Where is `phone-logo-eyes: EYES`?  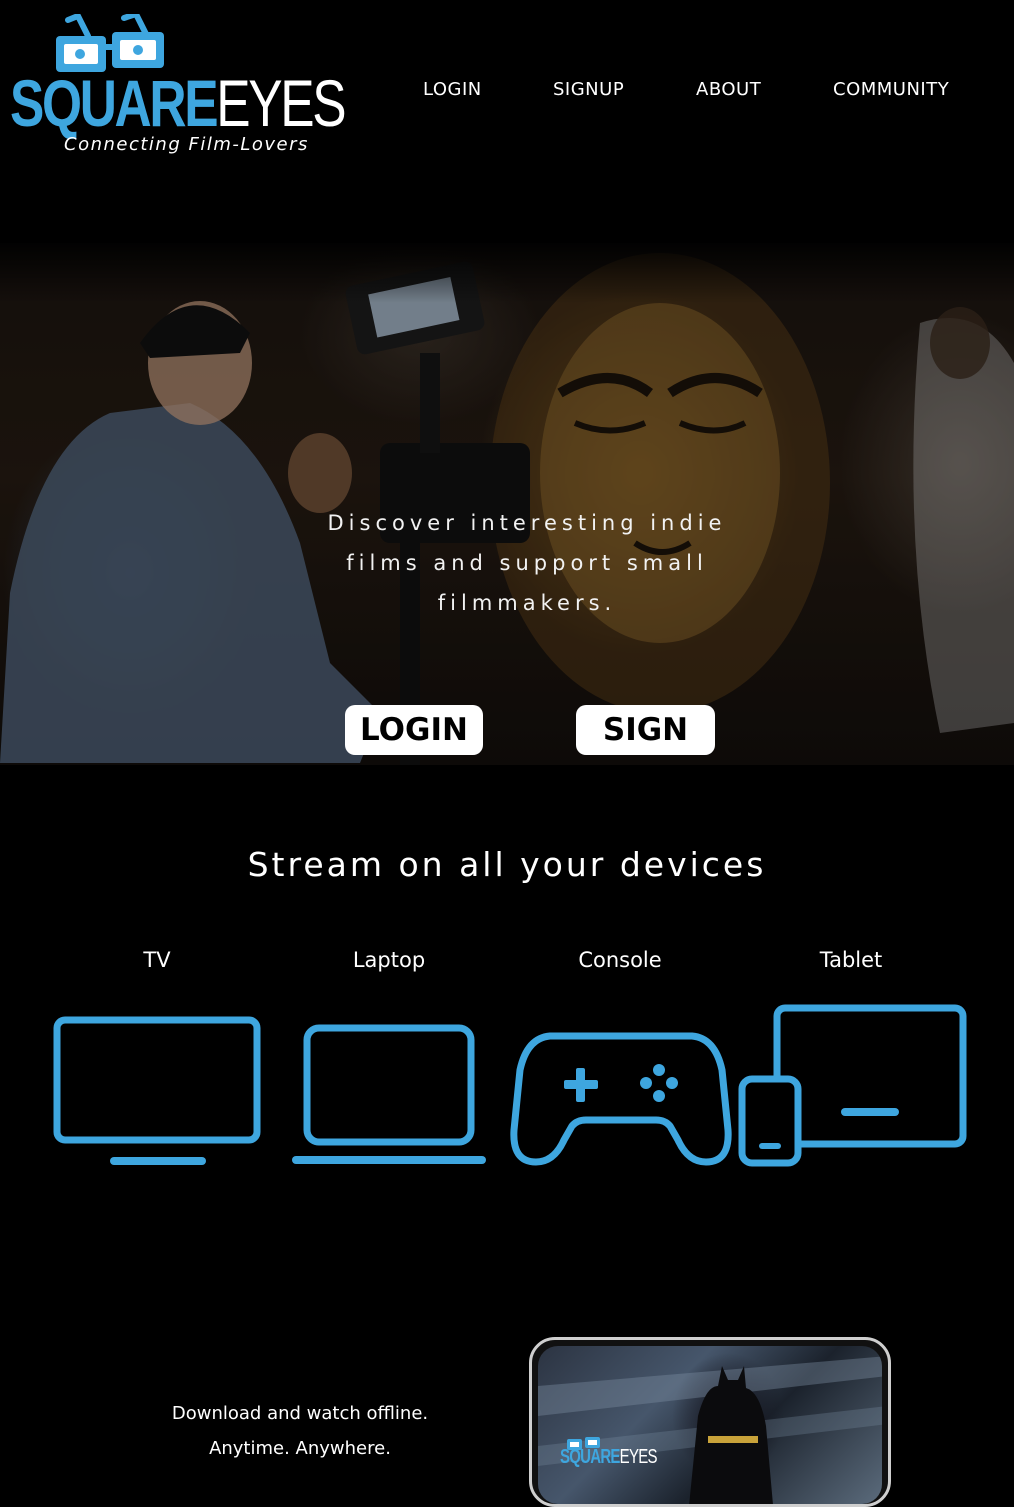
phone-logo-eyes: EYES is located at coordinates (638, 1457).